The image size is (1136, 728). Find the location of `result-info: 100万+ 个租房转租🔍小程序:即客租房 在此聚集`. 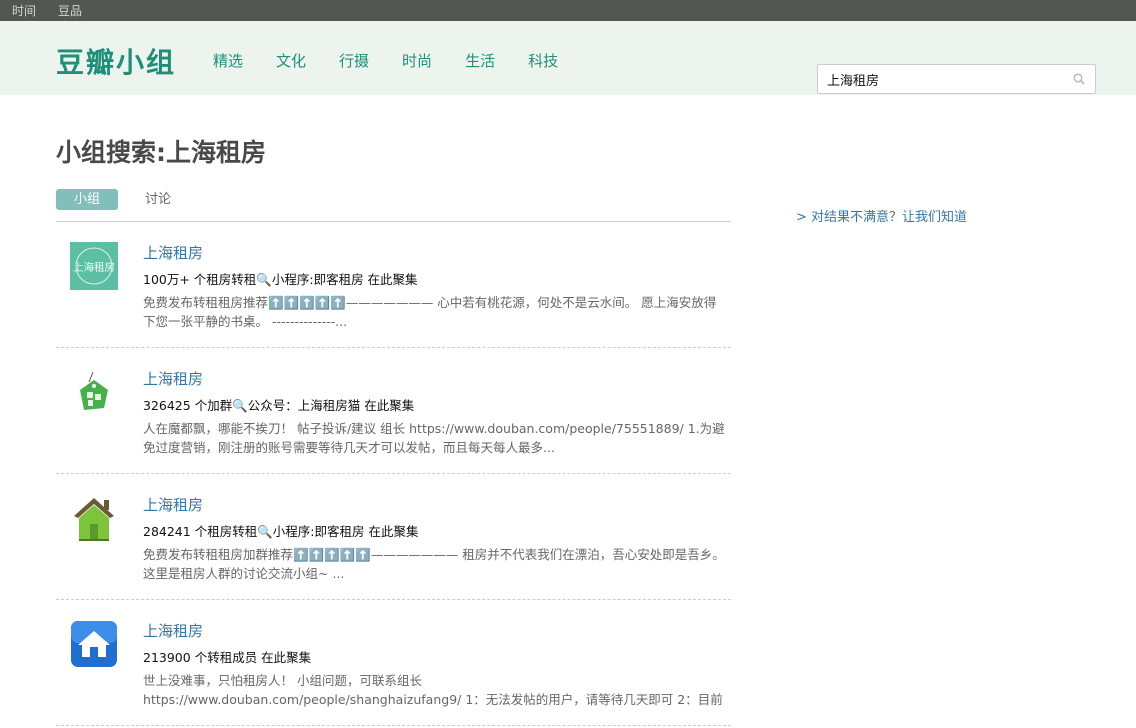

result-info: 100万+ 个租房转租🔍小程序:即客租房 在此聚集 is located at coordinates (280, 279).